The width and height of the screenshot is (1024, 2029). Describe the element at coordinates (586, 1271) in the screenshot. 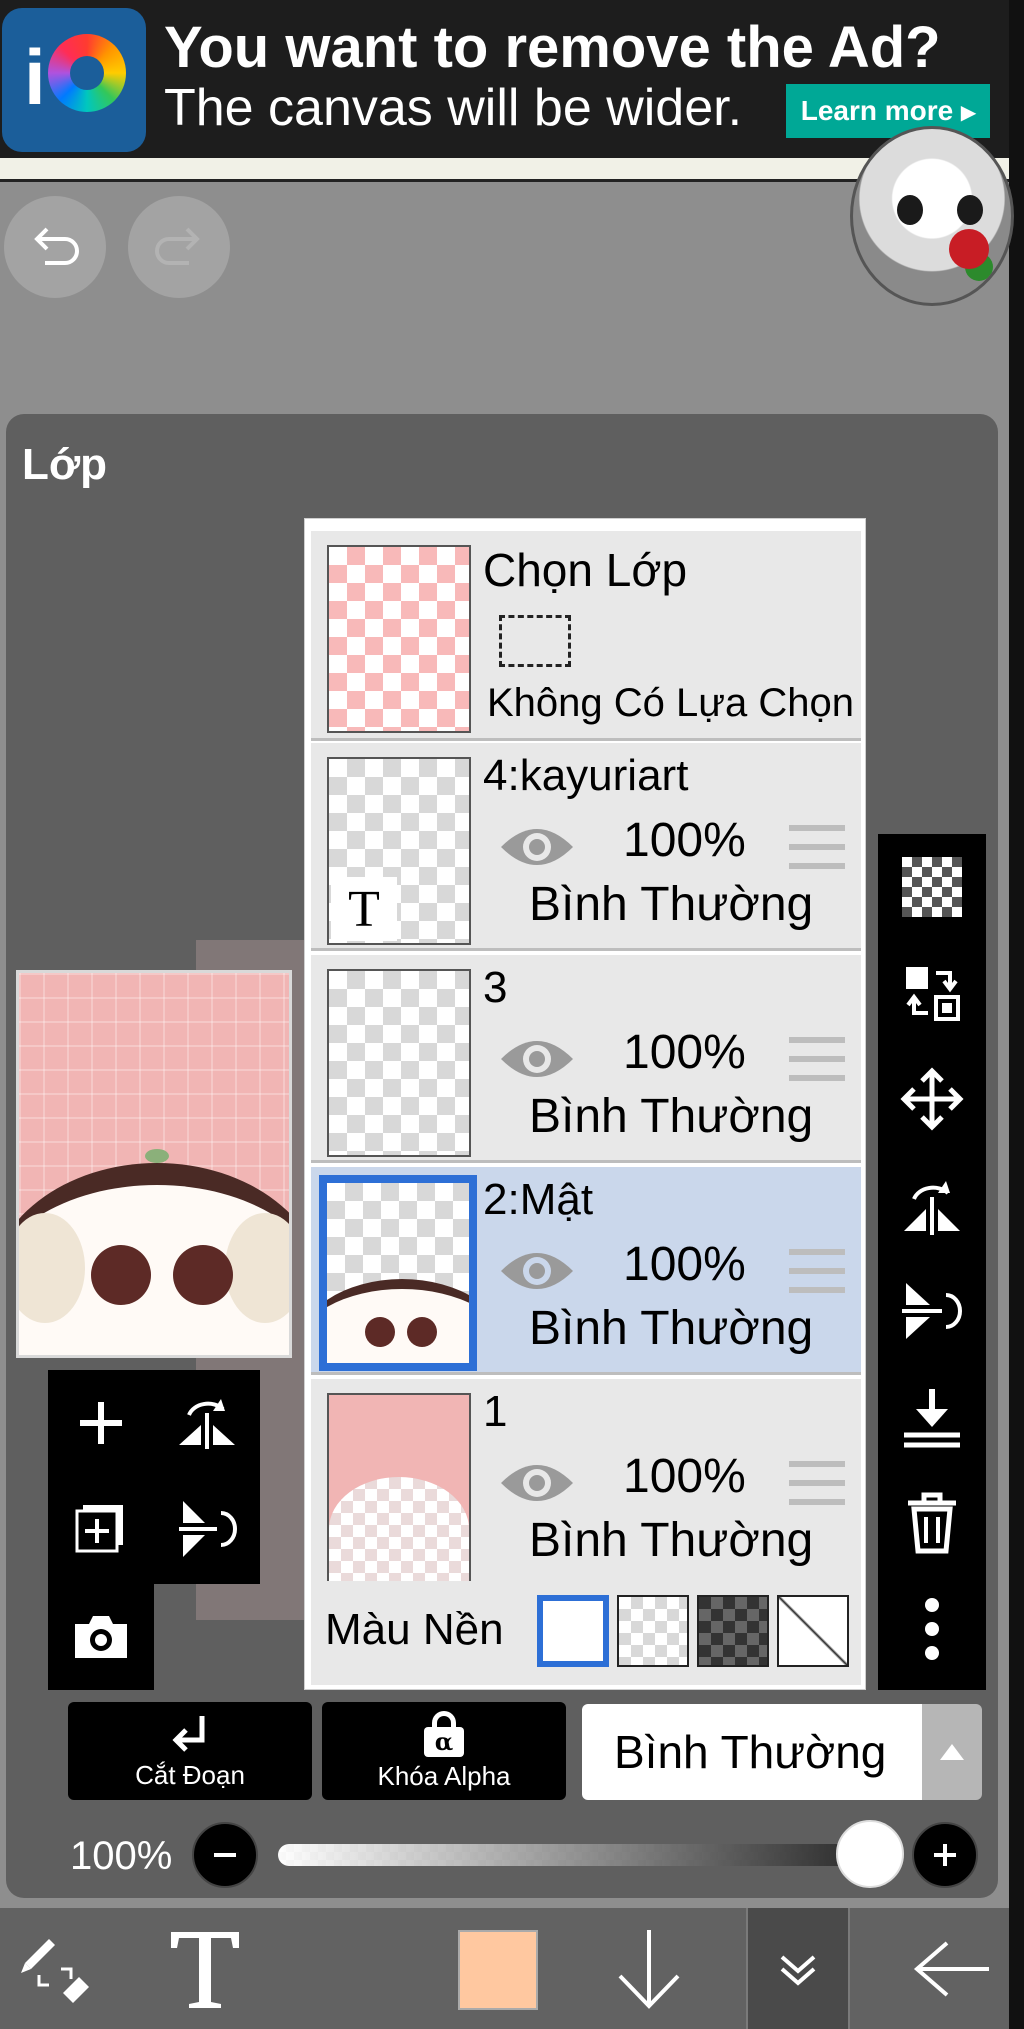

I see `layer-row-selected: 2:Mật 100% Bình Thường` at that location.